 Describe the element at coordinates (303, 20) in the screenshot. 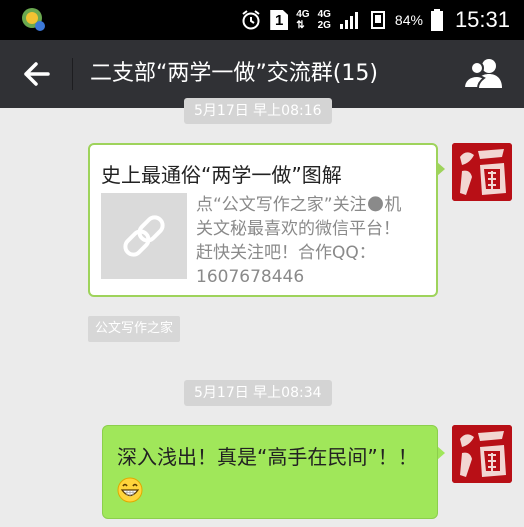

I see `network-type-left: 4G ⇅` at that location.